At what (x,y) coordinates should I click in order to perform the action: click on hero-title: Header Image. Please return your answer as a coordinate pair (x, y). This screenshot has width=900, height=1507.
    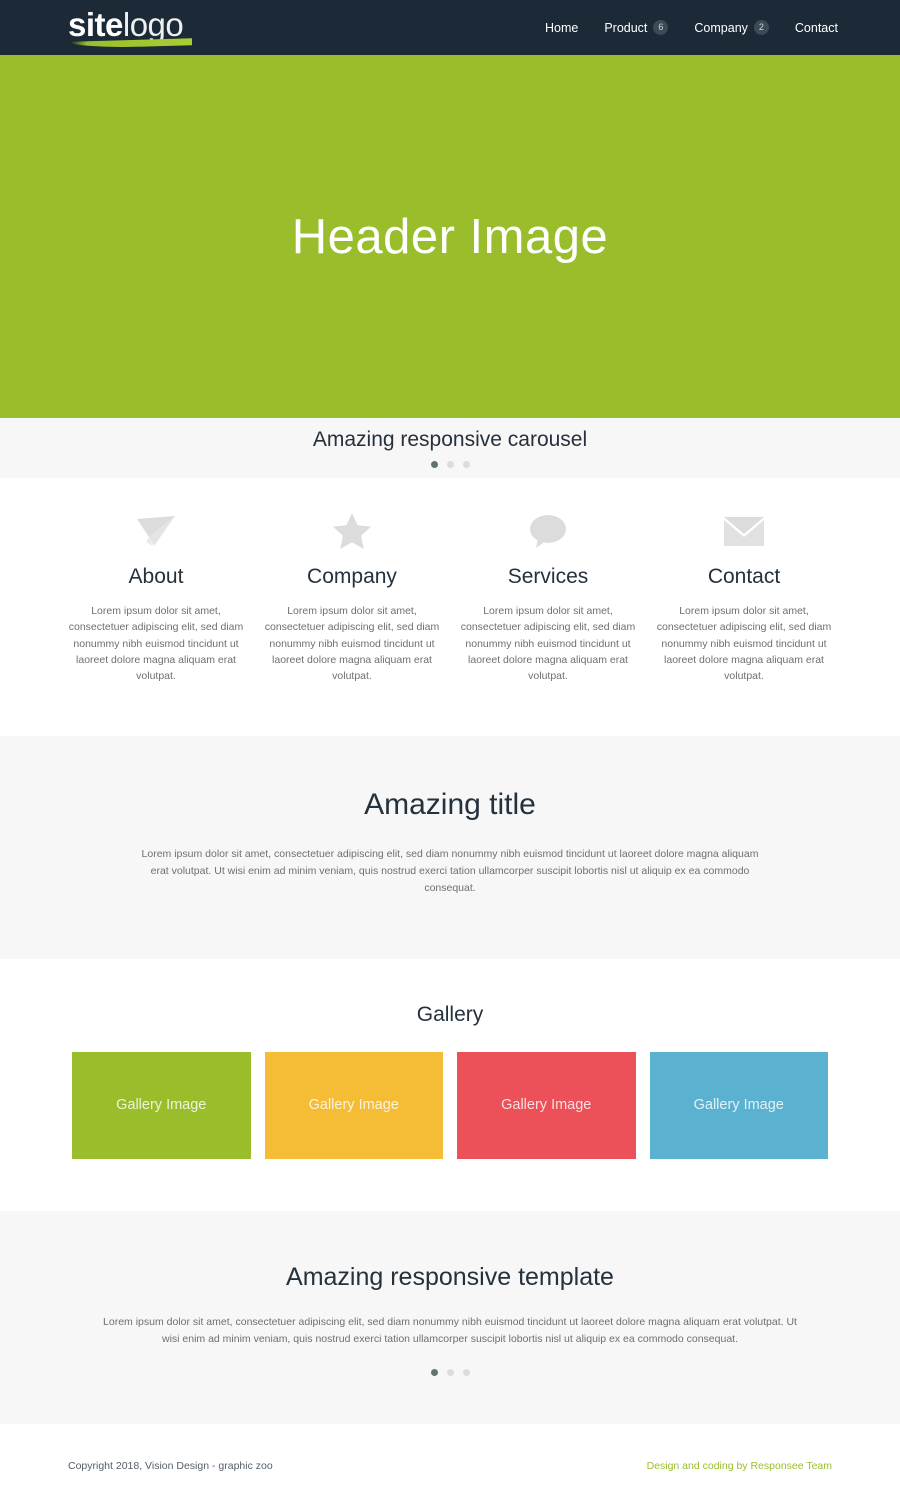
    Looking at the image, I should click on (450, 236).